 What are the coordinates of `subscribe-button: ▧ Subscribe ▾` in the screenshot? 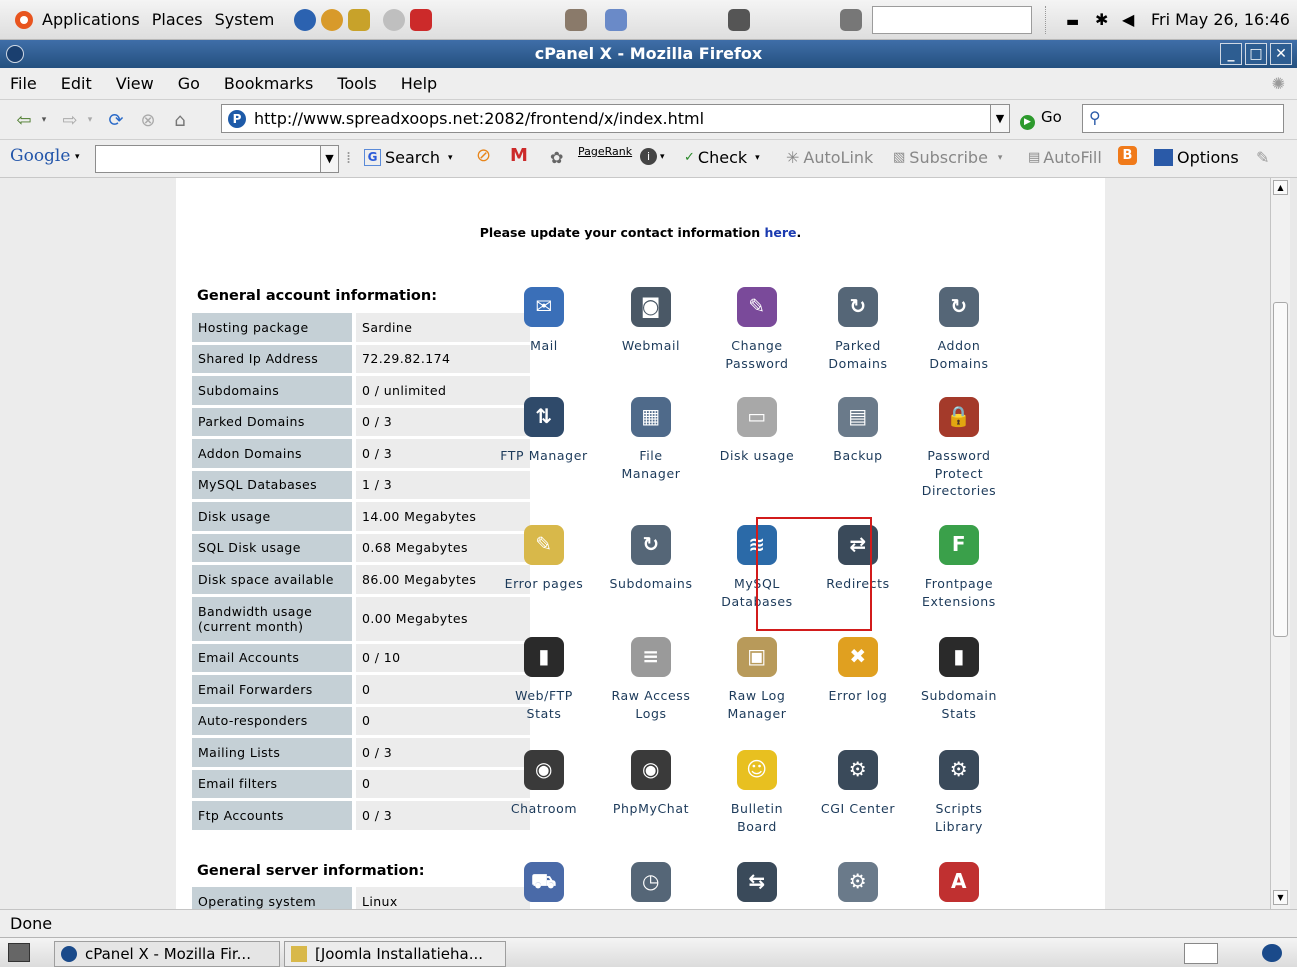 It's located at (947, 157).